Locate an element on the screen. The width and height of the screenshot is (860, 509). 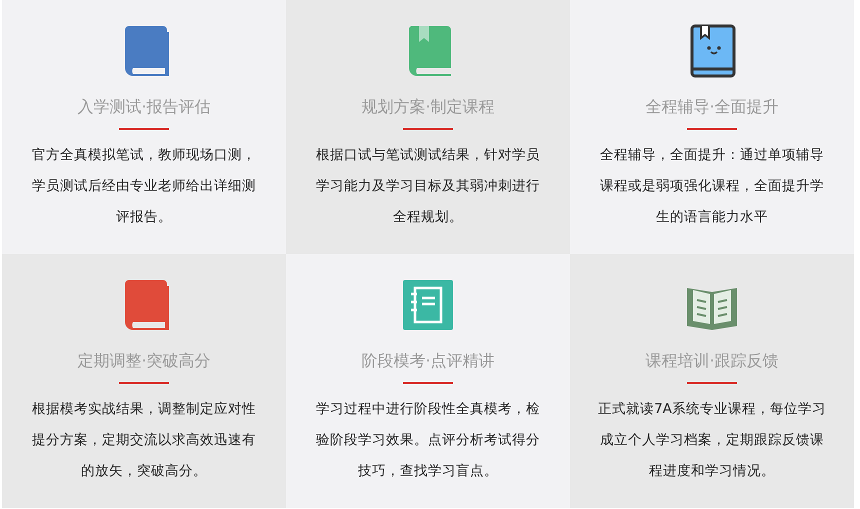
feature-title: 全程辅导·全面提升 is located at coordinates (712, 107).